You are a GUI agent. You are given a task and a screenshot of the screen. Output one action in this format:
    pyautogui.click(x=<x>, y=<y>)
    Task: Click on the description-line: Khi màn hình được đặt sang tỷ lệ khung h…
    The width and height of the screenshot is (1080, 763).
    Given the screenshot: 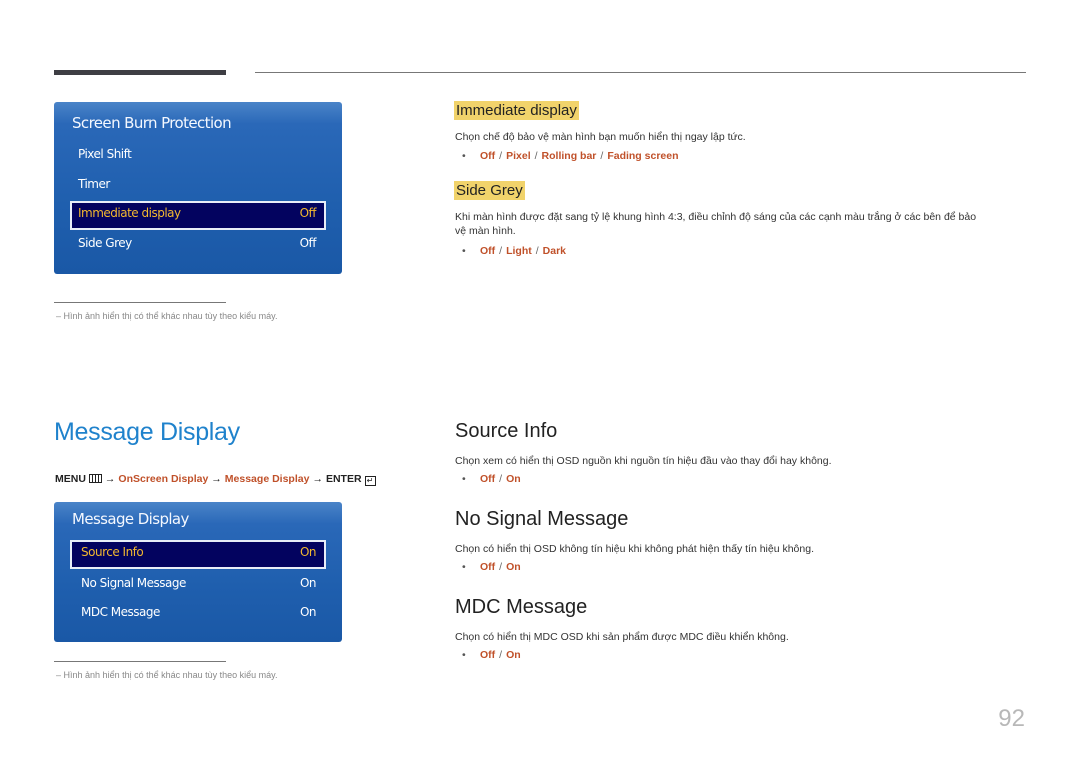 What is the action you would take?
    pyautogui.click(x=716, y=217)
    